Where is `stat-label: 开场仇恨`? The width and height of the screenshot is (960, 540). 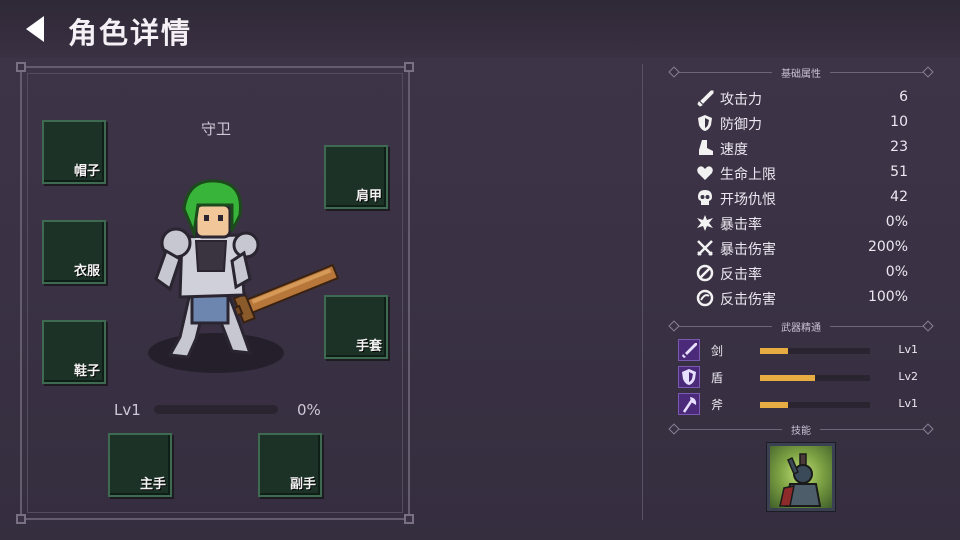
stat-label: 开场仇恨 is located at coordinates (748, 200).